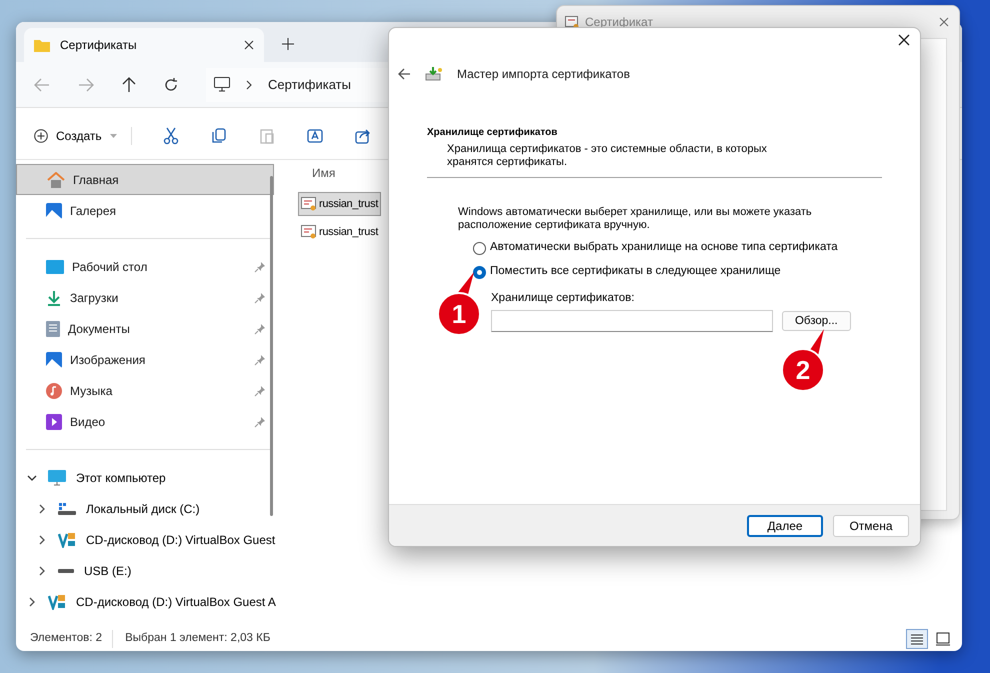 Image resolution: width=990 pixels, height=673 pixels. Describe the element at coordinates (619, 22) in the screenshot. I see `window-title: Сертификат` at that location.